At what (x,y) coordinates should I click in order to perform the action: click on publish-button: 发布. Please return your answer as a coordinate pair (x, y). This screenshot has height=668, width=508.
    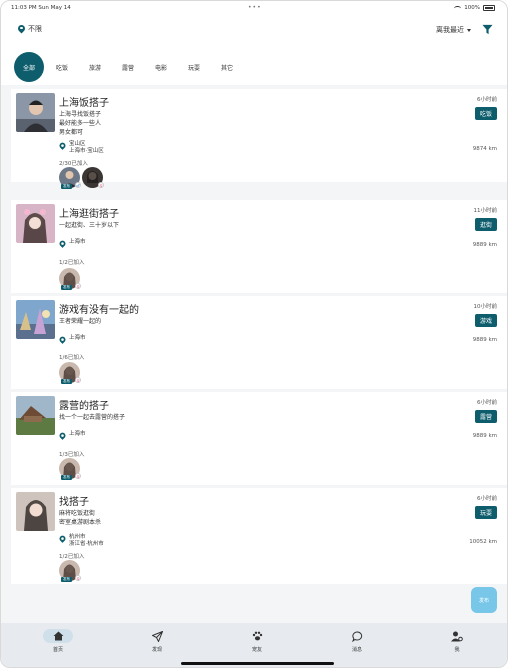
    Looking at the image, I should click on (484, 600).